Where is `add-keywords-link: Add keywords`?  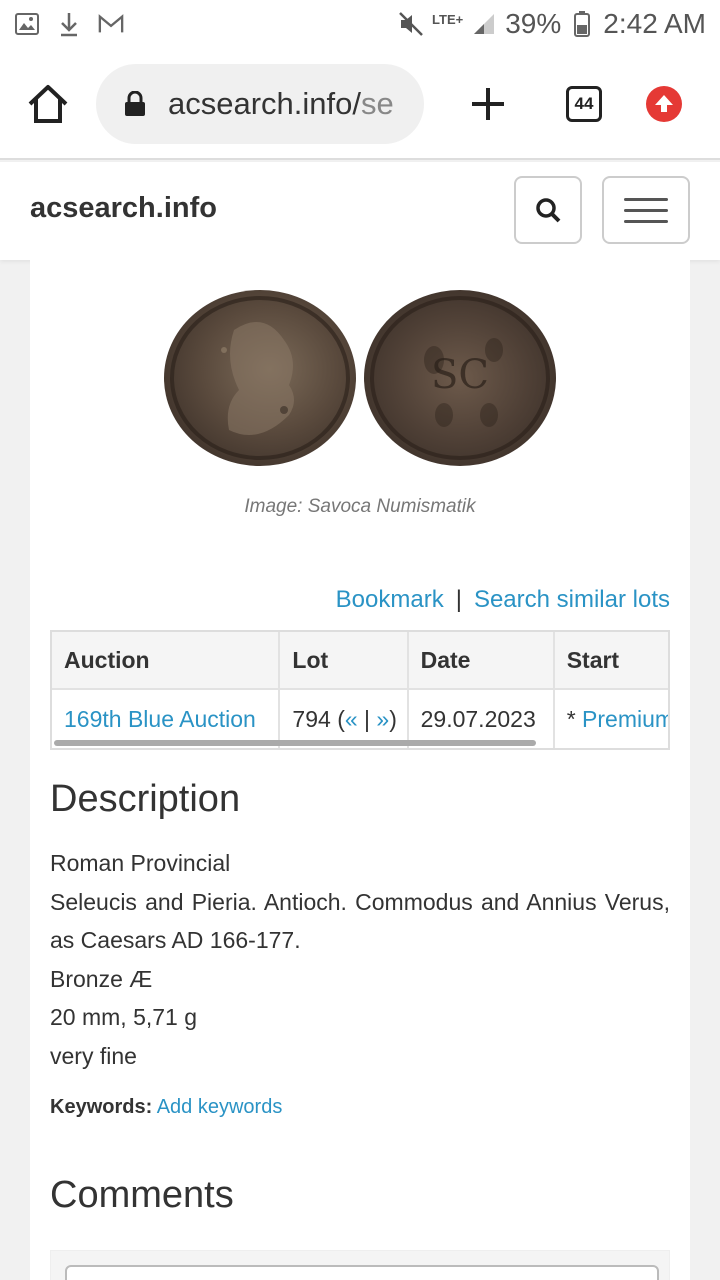
add-keywords-link: Add keywords is located at coordinates (220, 1107).